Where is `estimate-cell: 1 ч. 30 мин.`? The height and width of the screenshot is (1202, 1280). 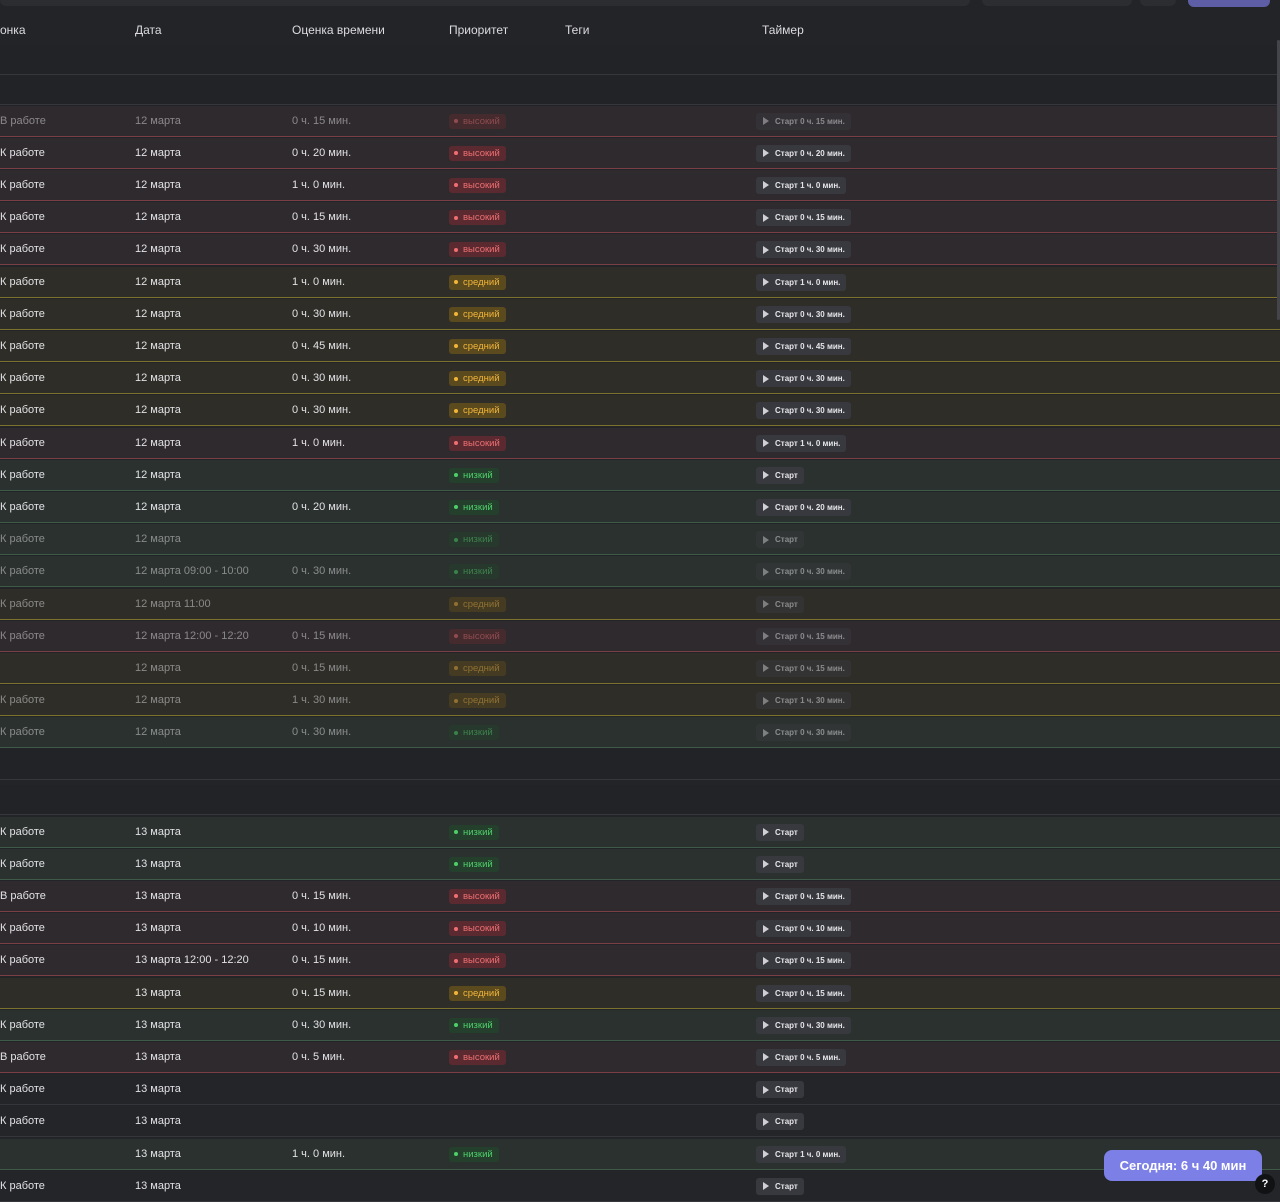
estimate-cell: 1 ч. 30 мин. is located at coordinates (321, 700).